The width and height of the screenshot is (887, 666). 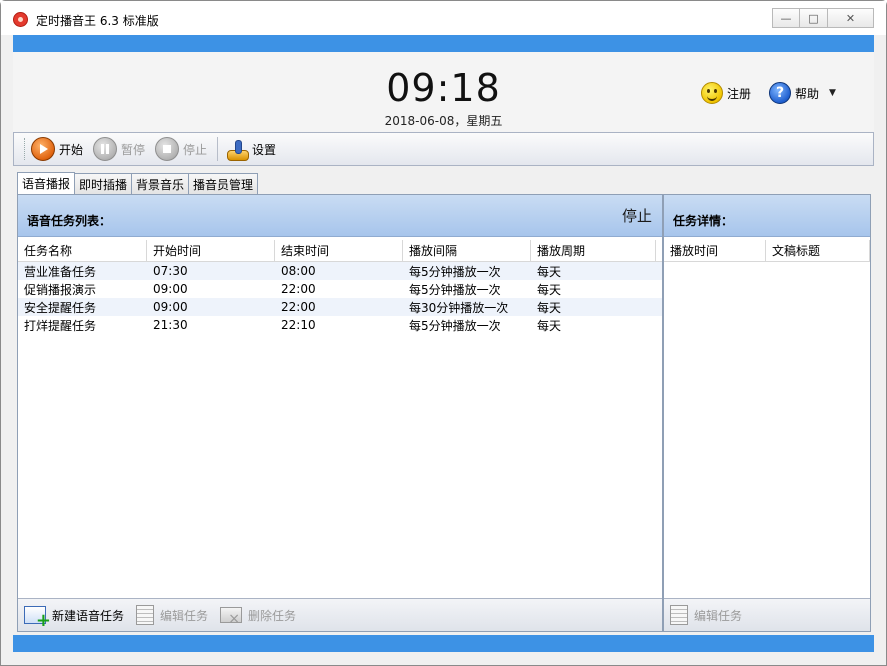 What do you see at coordinates (223, 183) in the screenshot?
I see `tab-announcer-management: 播音员管理` at bounding box center [223, 183].